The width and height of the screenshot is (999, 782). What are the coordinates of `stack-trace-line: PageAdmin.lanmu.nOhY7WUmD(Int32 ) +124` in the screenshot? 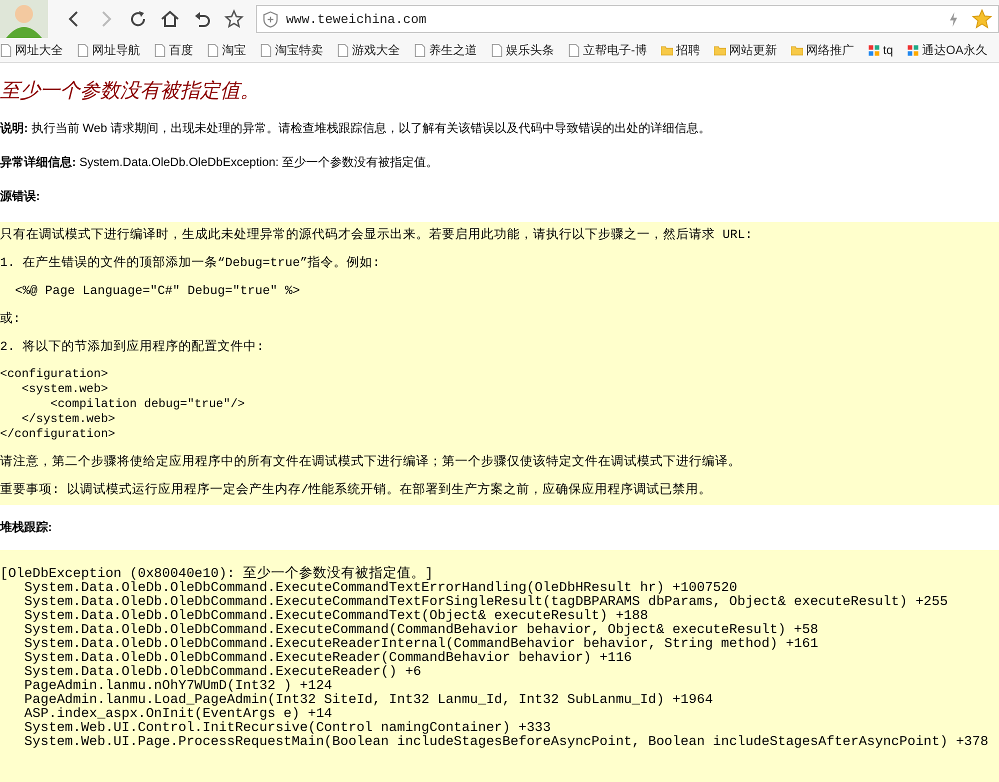 It's located at (177, 687).